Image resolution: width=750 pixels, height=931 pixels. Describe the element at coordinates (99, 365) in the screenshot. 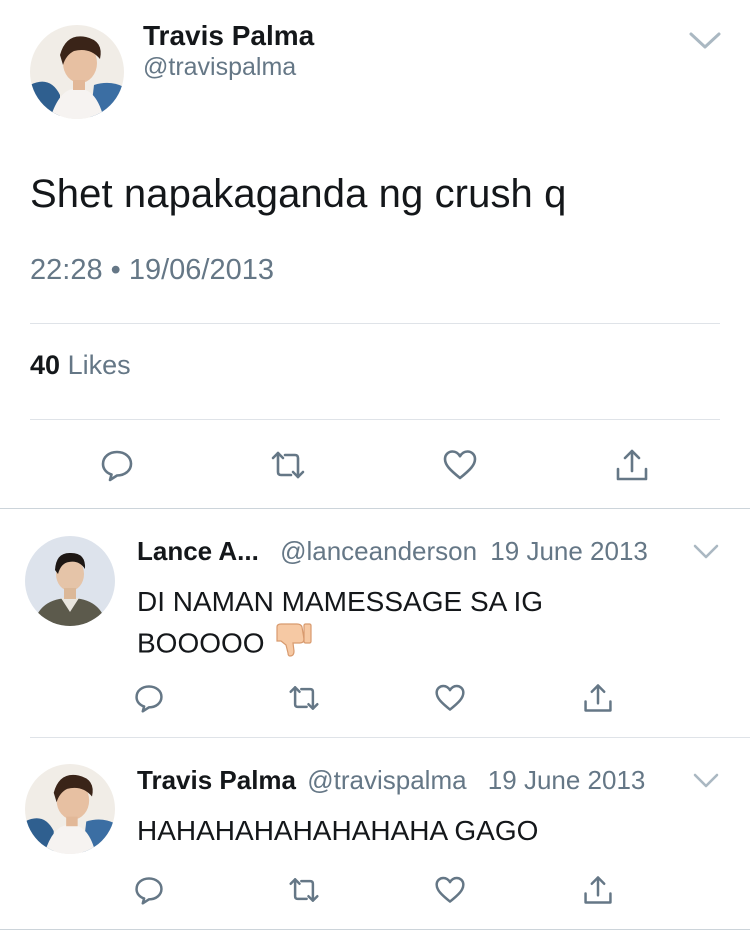

I see `likes-label: Likes` at that location.